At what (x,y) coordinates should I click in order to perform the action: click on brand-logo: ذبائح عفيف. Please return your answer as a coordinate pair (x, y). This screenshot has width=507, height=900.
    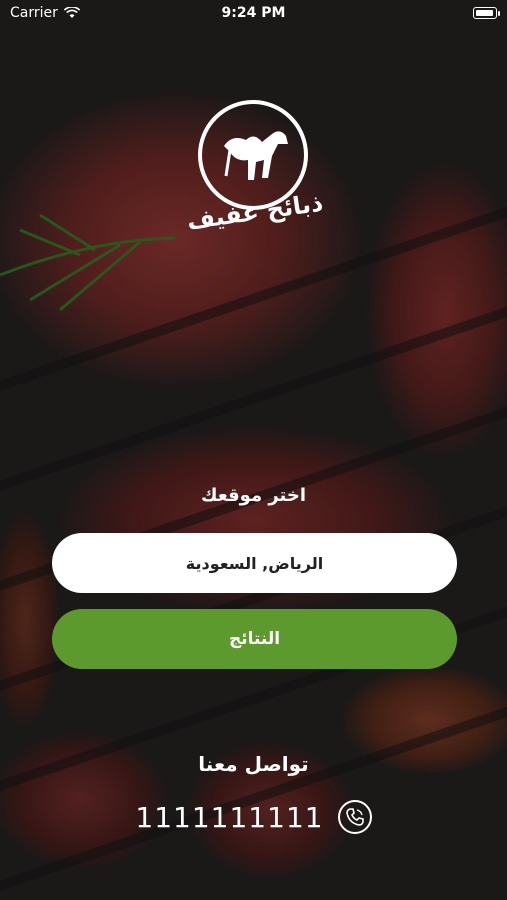
    Looking at the image, I should click on (255, 175).